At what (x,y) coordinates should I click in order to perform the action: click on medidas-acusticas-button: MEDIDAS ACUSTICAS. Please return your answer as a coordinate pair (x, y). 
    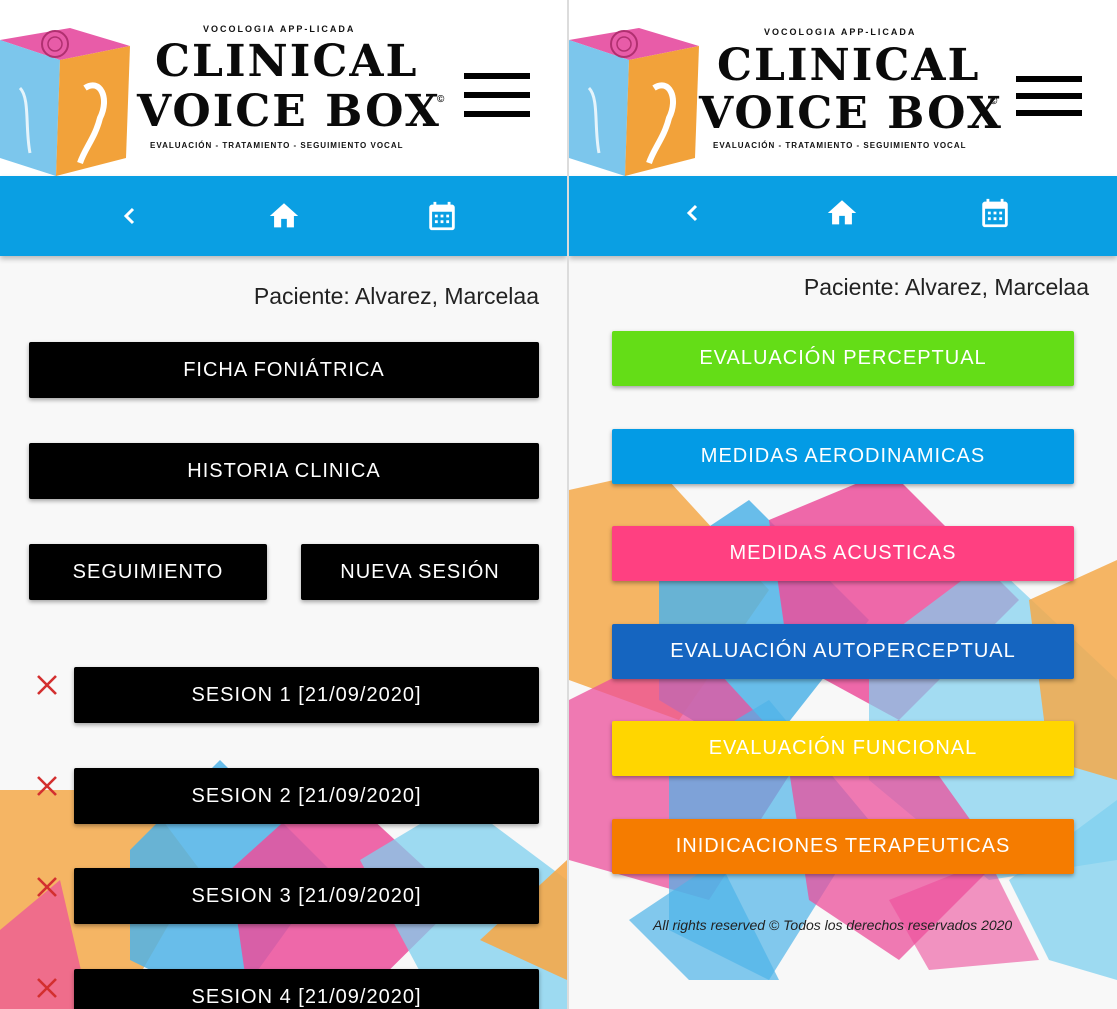
    Looking at the image, I should click on (843, 553).